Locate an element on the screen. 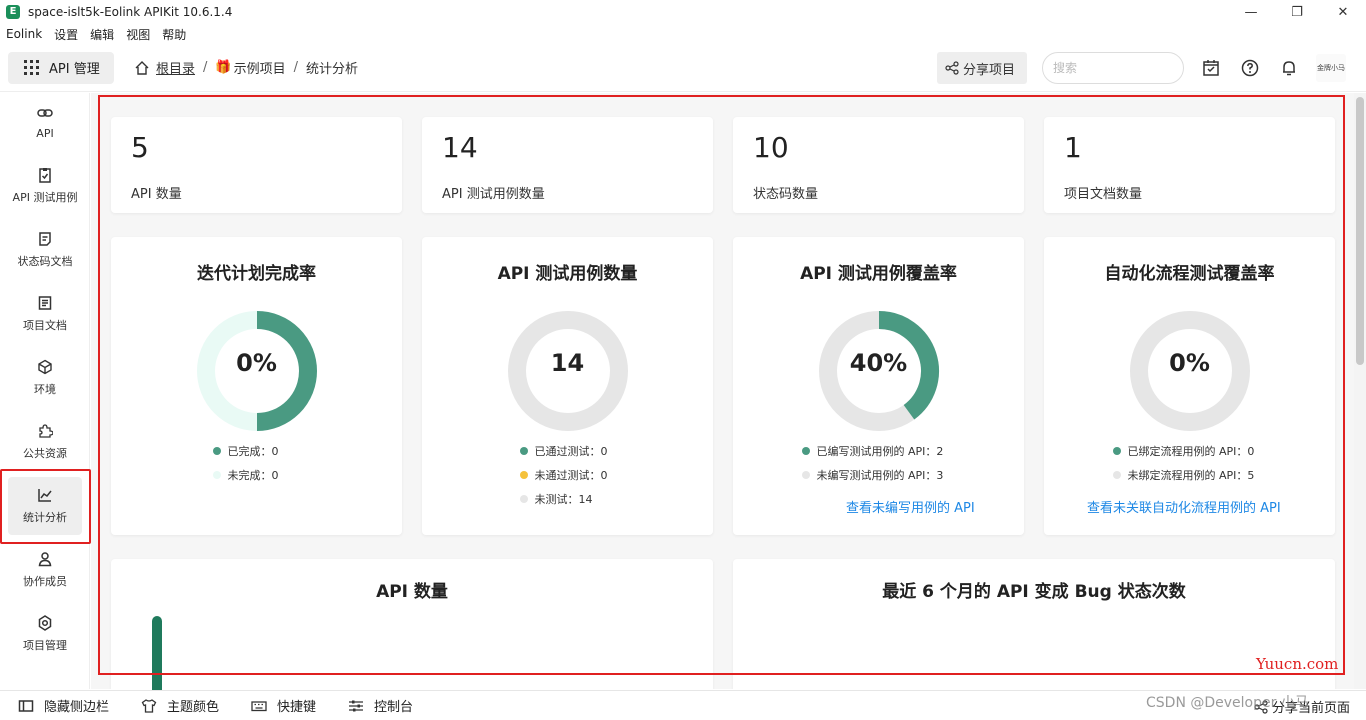  legend-item: 未编写测试用例的 API：3 is located at coordinates (878, 475).